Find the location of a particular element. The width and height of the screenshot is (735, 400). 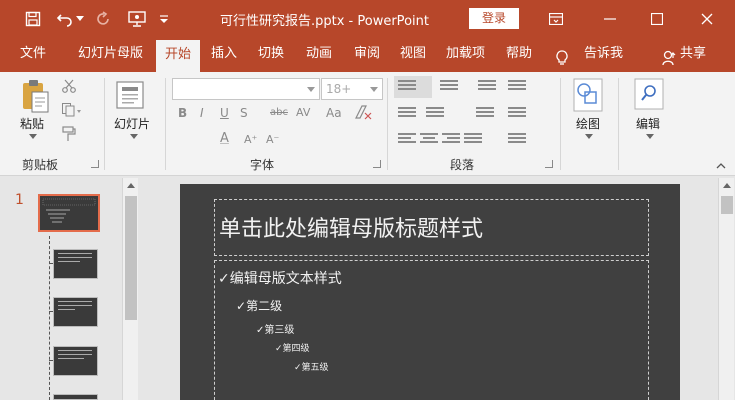

tab-addins: 加载项 is located at coordinates (465, 55).